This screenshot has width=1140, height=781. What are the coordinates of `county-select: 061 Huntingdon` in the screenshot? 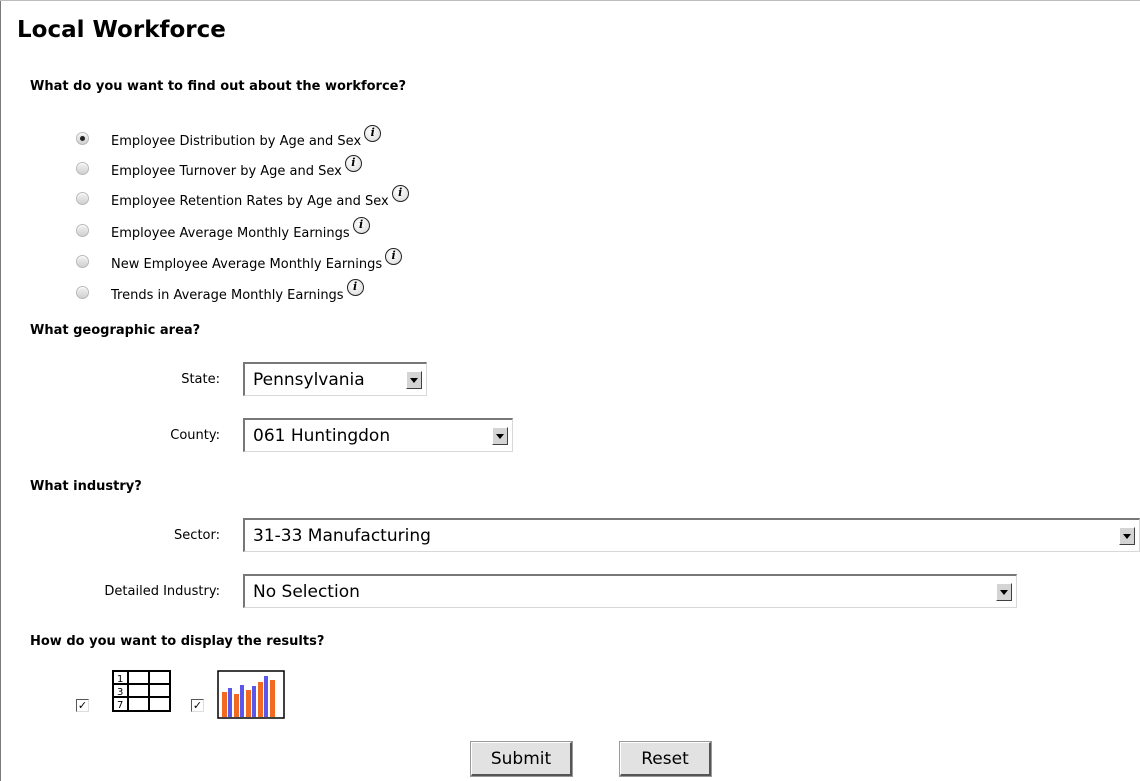 It's located at (378, 435).